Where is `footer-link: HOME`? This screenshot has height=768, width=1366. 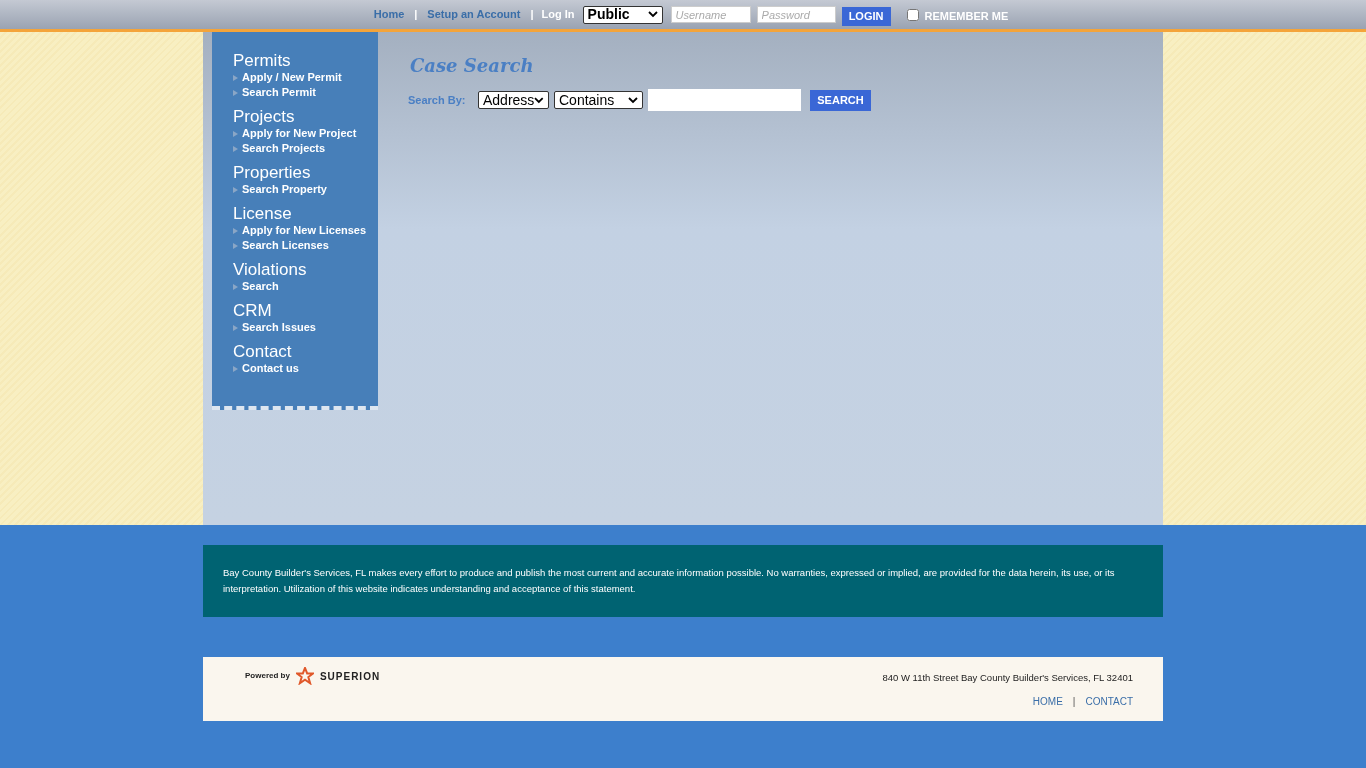 footer-link: HOME is located at coordinates (1047, 702).